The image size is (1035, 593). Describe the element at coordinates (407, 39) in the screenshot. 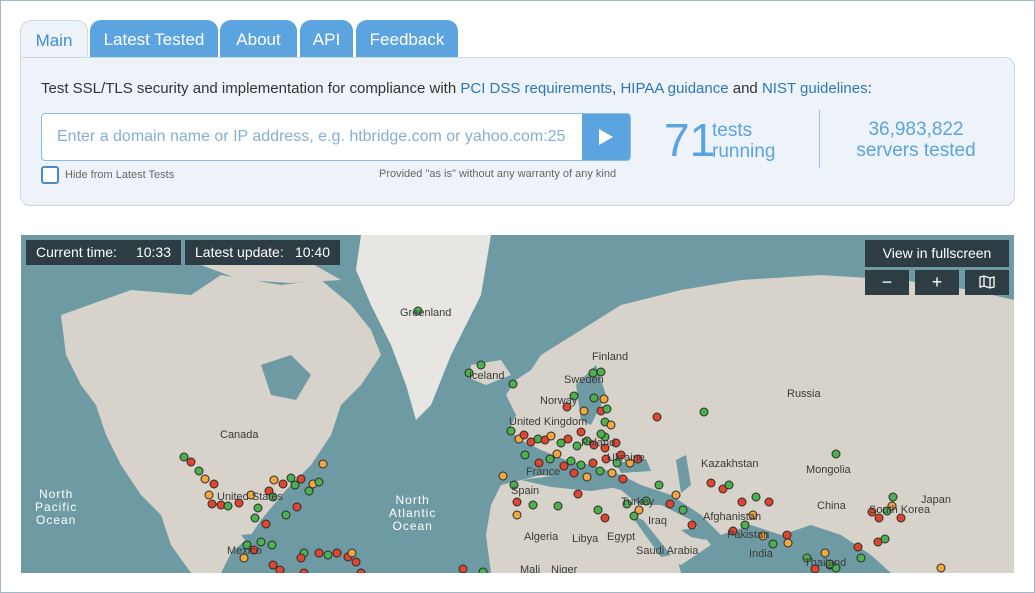

I see `tab-feedback: Feedback` at that location.